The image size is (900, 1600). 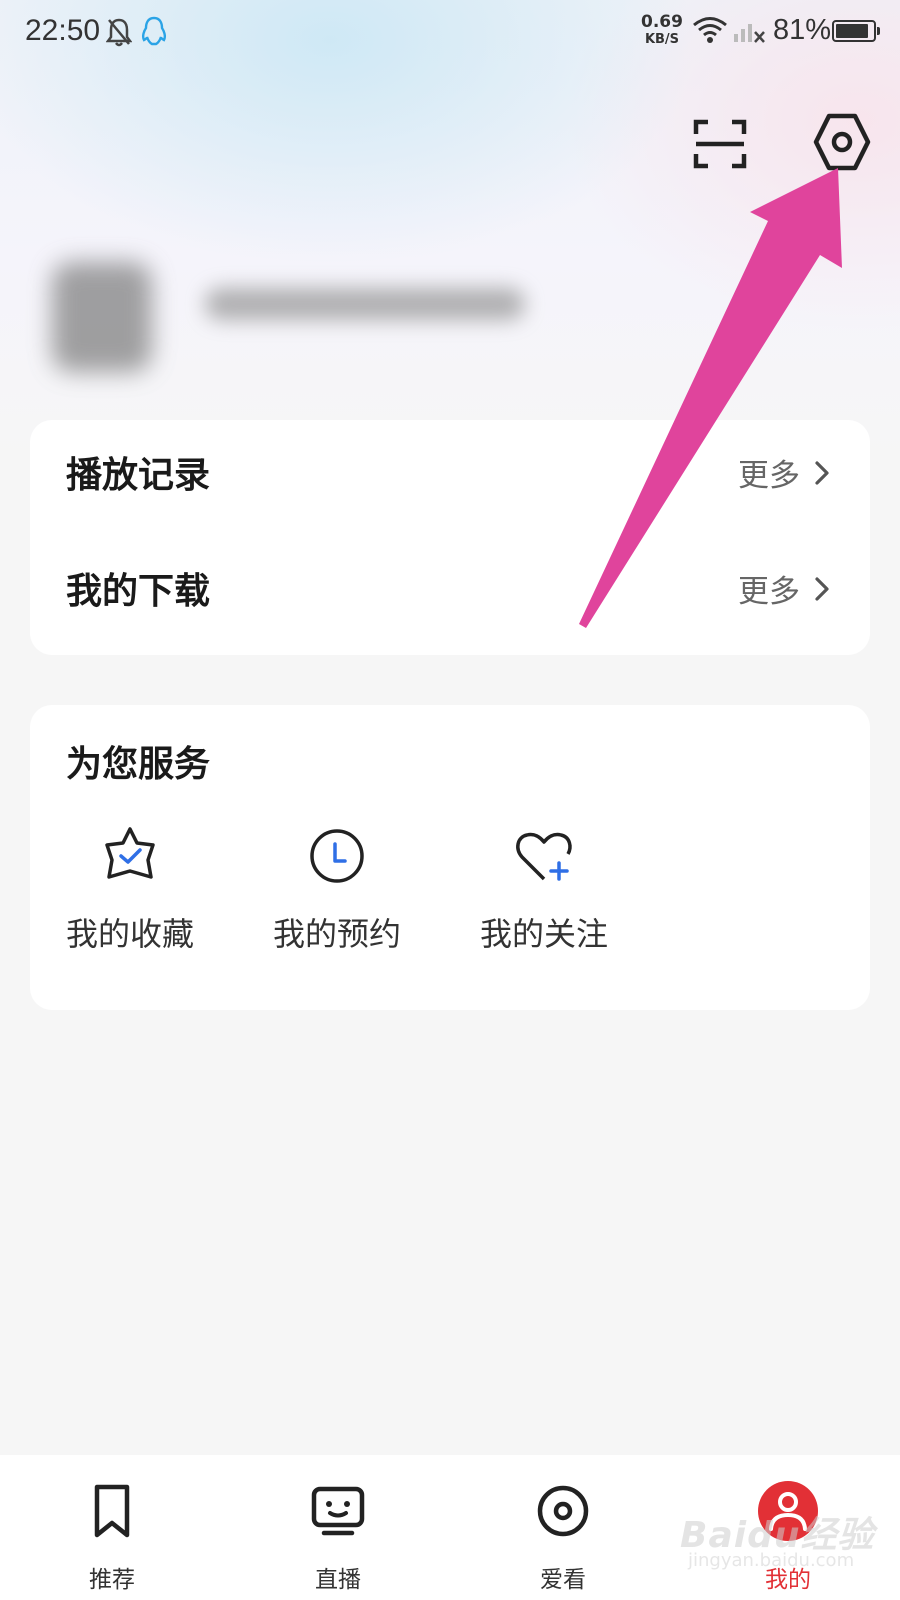 What do you see at coordinates (563, 1511) in the screenshot?
I see `disc-icon` at bounding box center [563, 1511].